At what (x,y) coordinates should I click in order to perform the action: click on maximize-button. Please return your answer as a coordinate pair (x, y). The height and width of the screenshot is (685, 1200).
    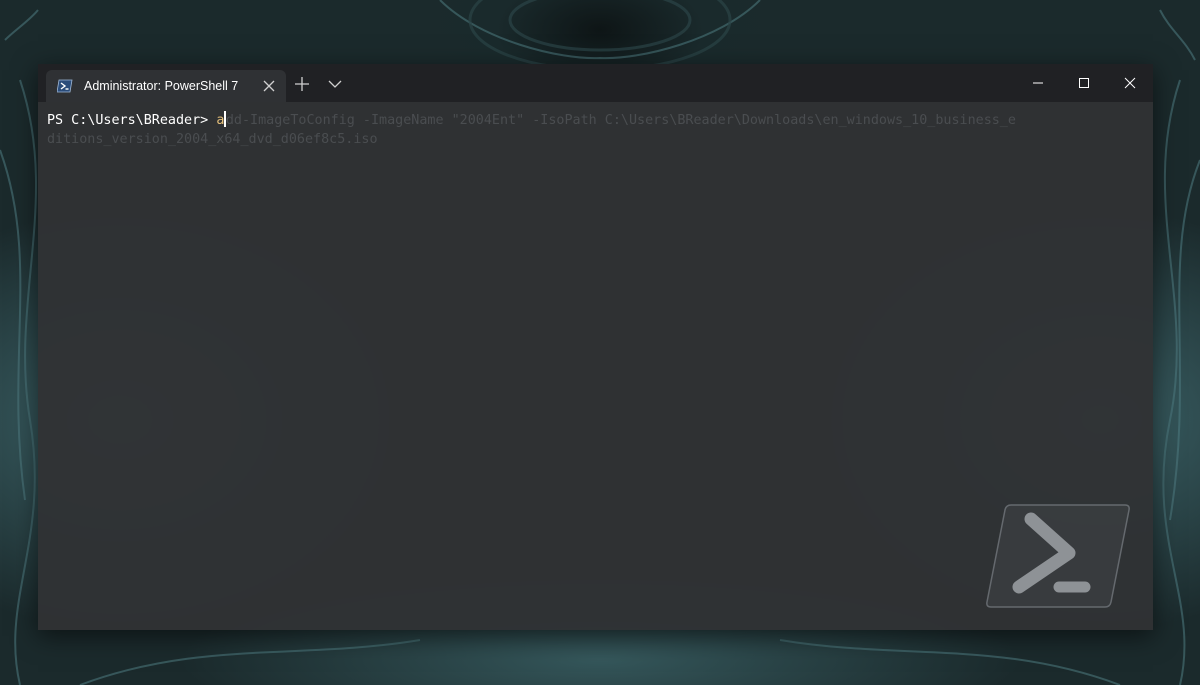
    Looking at the image, I should click on (1084, 83).